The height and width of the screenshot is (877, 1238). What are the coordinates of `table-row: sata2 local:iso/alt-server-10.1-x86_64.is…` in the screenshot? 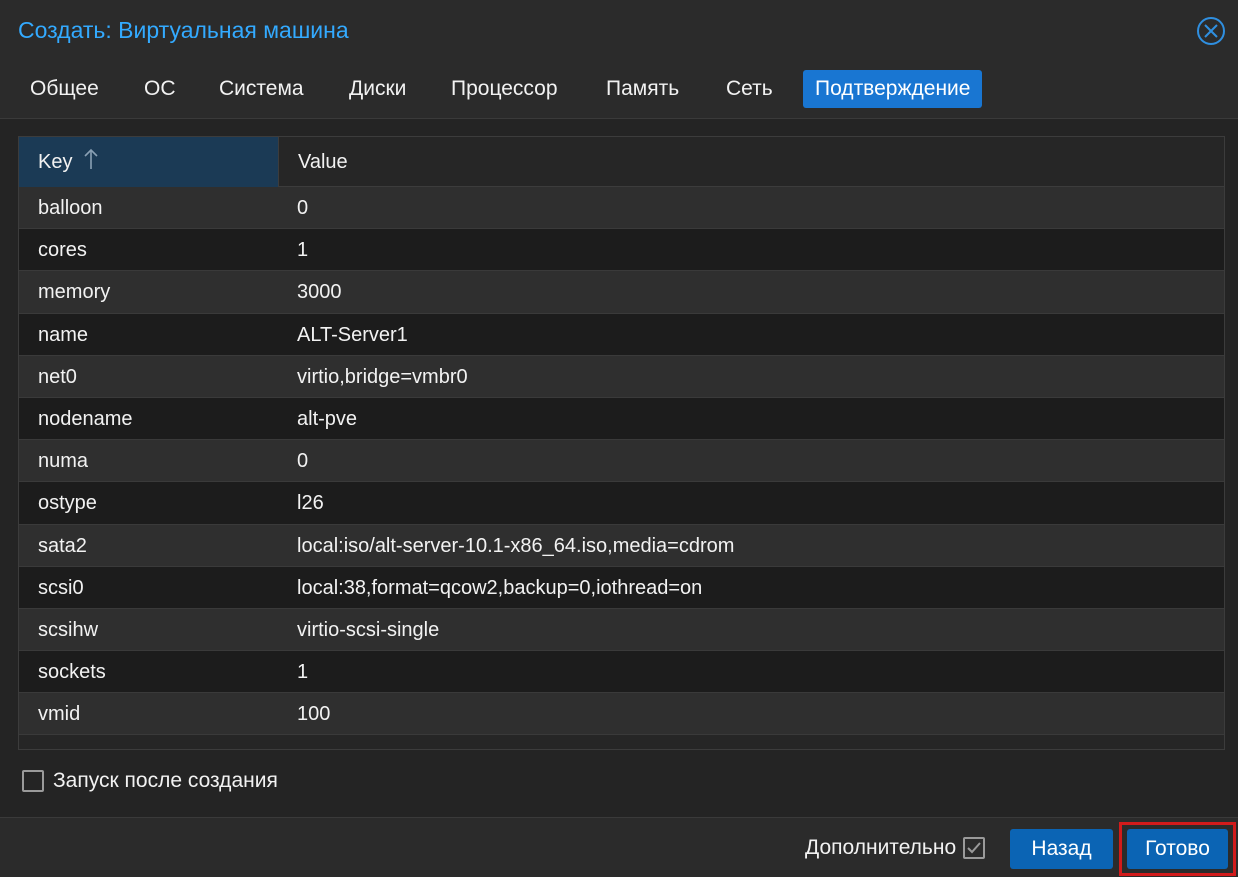 It's located at (621, 545).